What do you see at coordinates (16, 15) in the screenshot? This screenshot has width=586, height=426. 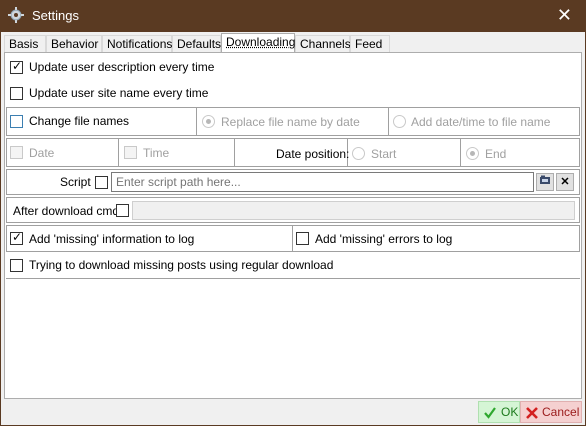 I see `gear-icon` at bounding box center [16, 15].